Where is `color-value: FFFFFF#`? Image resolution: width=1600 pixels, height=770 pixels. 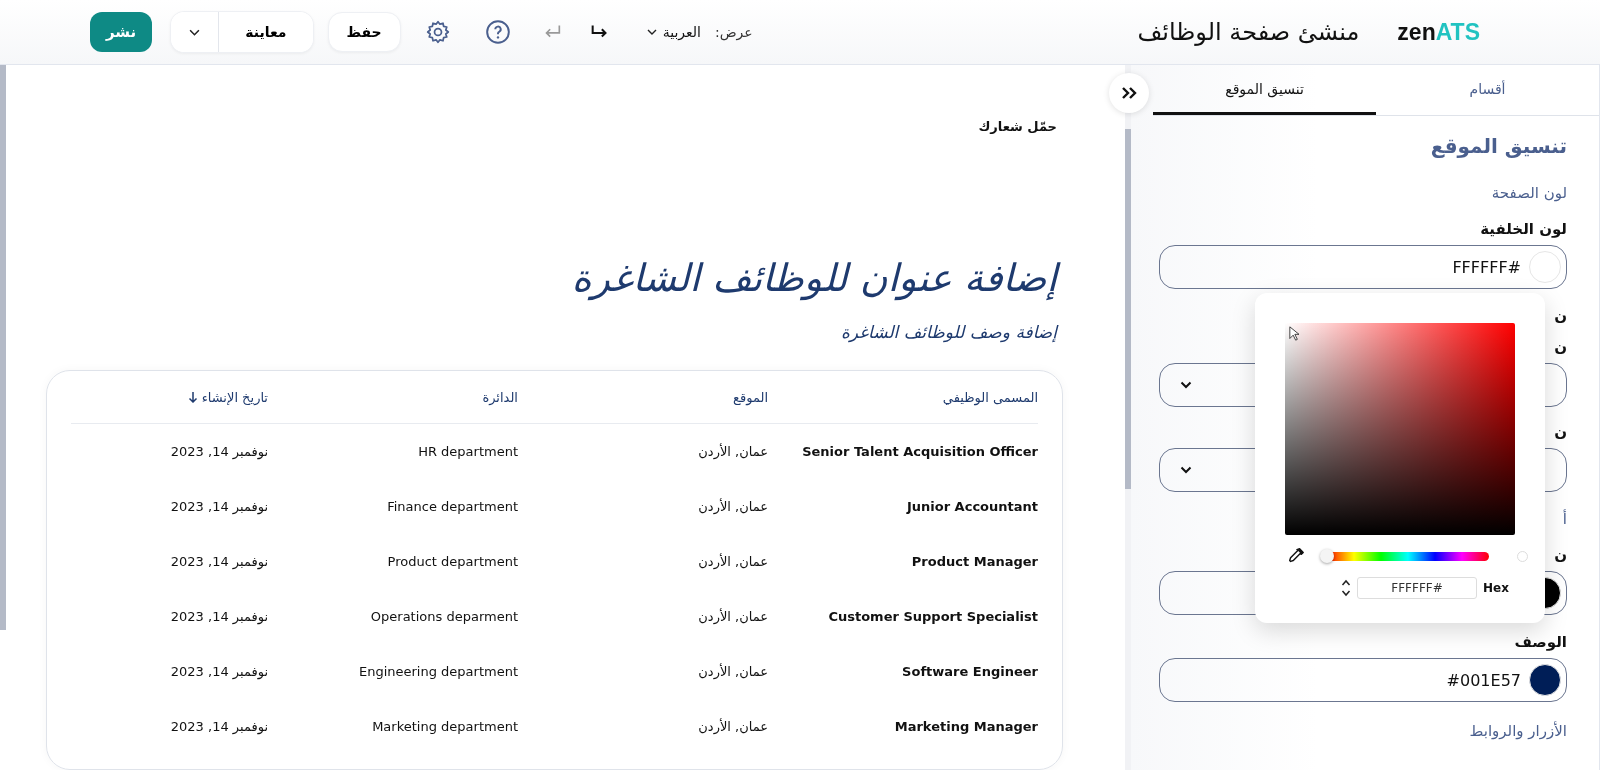
color-value: FFFFFF# is located at coordinates (1486, 267).